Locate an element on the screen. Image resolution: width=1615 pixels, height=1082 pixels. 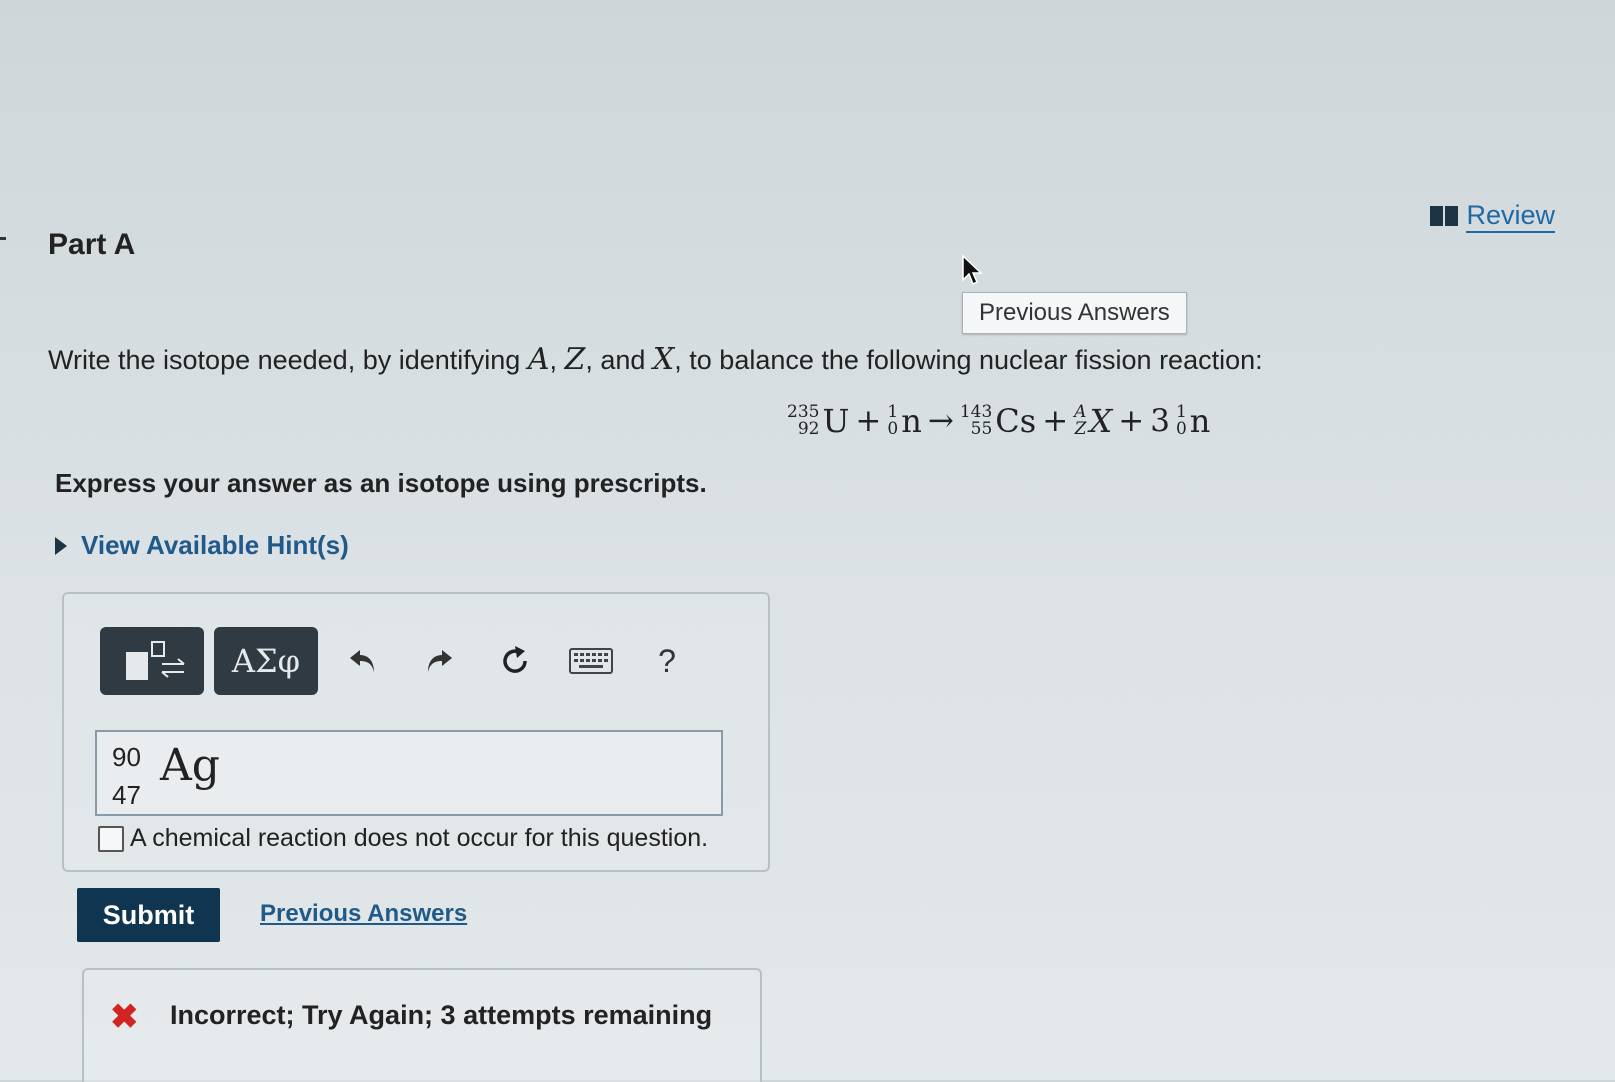
answer-prescripts: 90 47 is located at coordinates (126, 776).